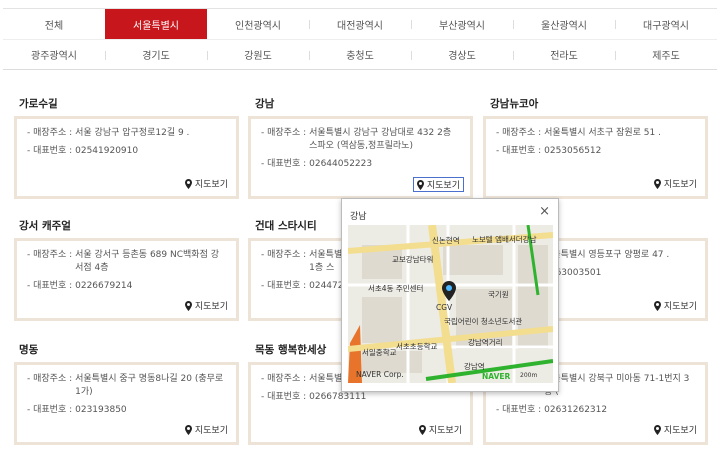  What do you see at coordinates (360, 54) in the screenshot?
I see `tab-chungcheong: 충청도` at bounding box center [360, 54].